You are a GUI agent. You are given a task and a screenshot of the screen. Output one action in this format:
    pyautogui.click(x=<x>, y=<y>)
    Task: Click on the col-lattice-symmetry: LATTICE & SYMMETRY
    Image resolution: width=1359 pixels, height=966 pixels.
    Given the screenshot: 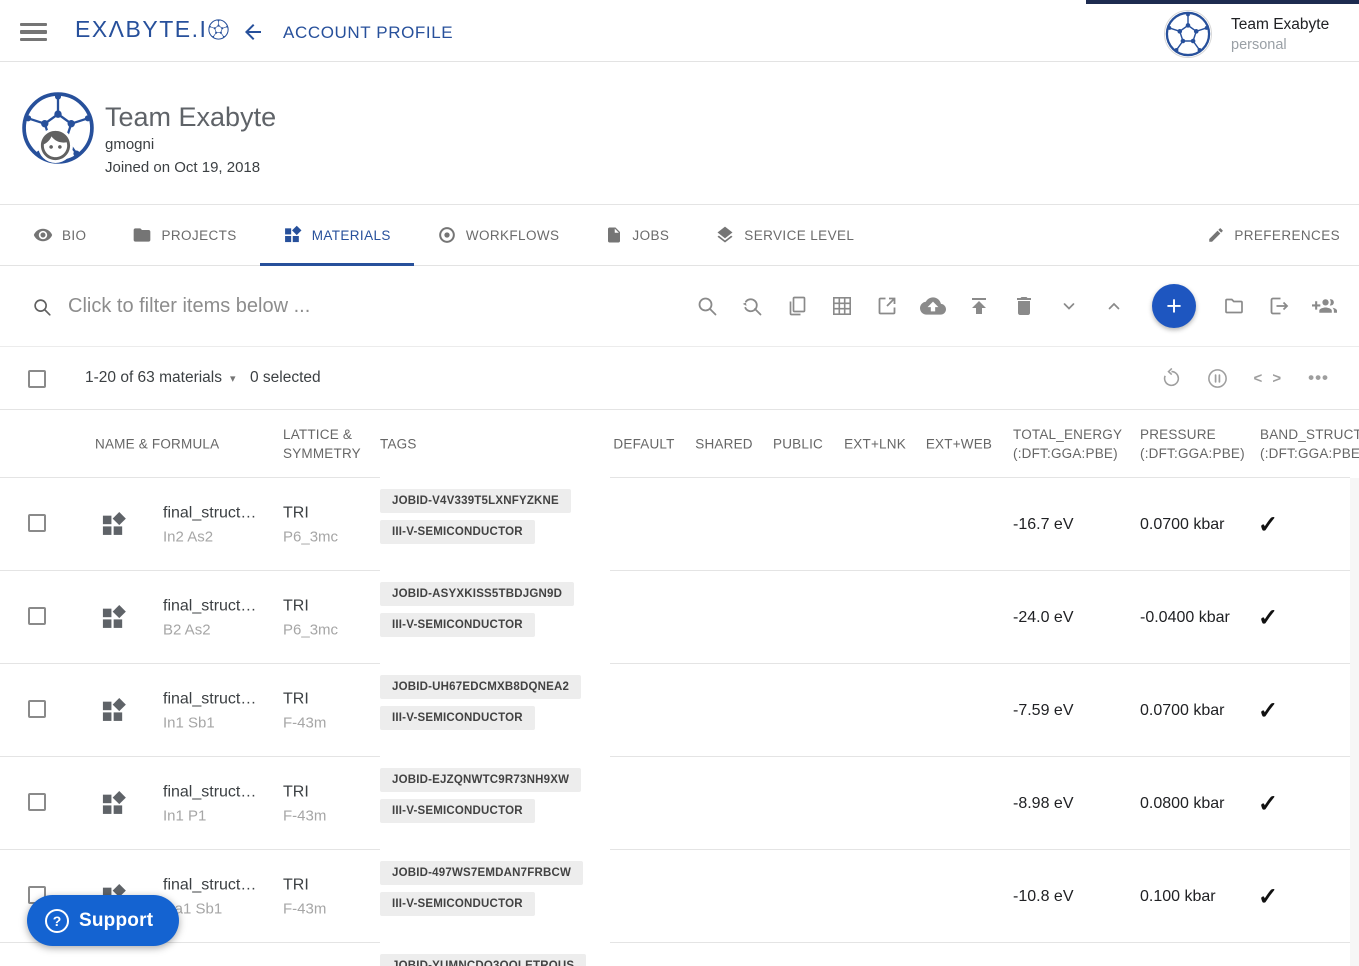 What is the action you would take?
    pyautogui.click(x=322, y=444)
    